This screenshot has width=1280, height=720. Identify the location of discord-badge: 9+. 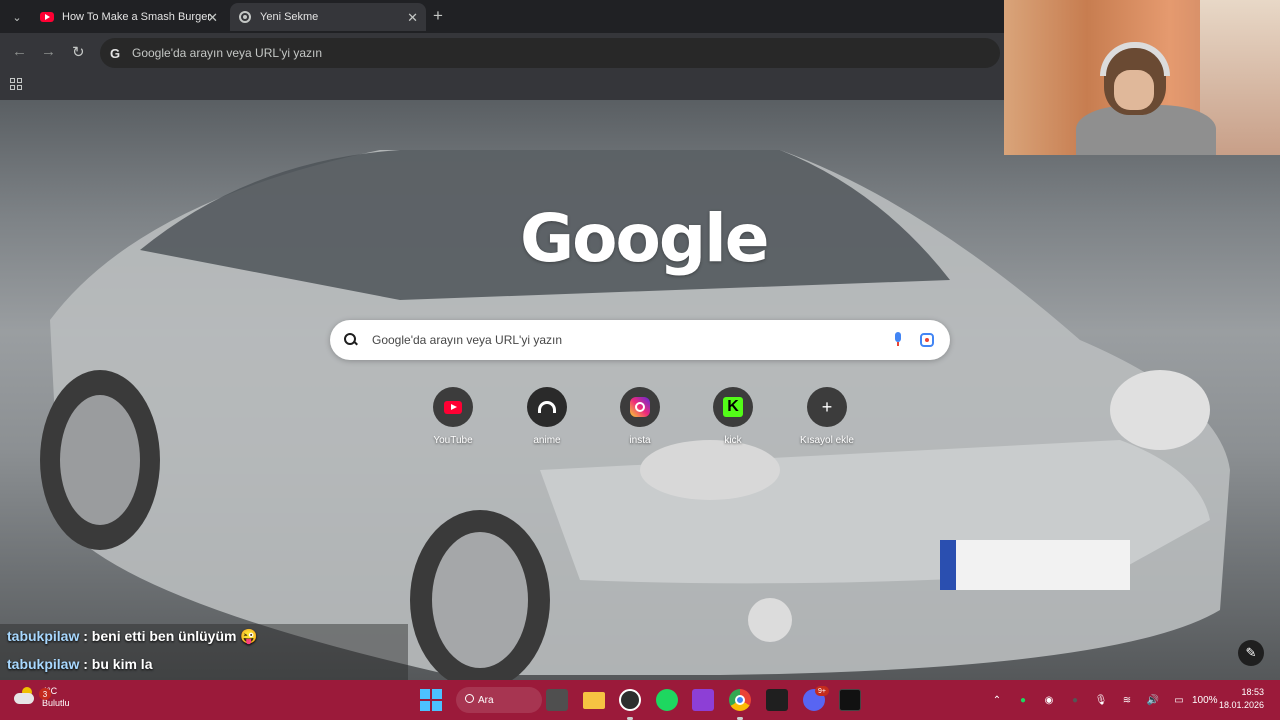
(822, 691).